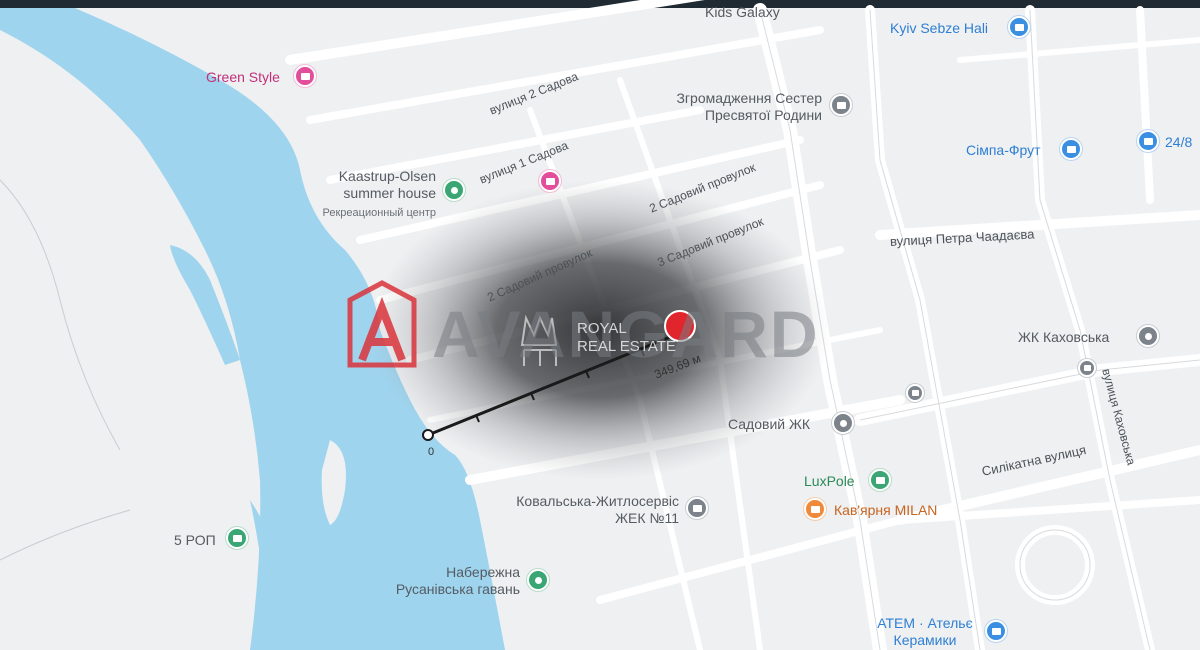  What do you see at coordinates (742, 12) in the screenshot?
I see `poi-label-kids-galaxy: Kids Galaxy` at bounding box center [742, 12].